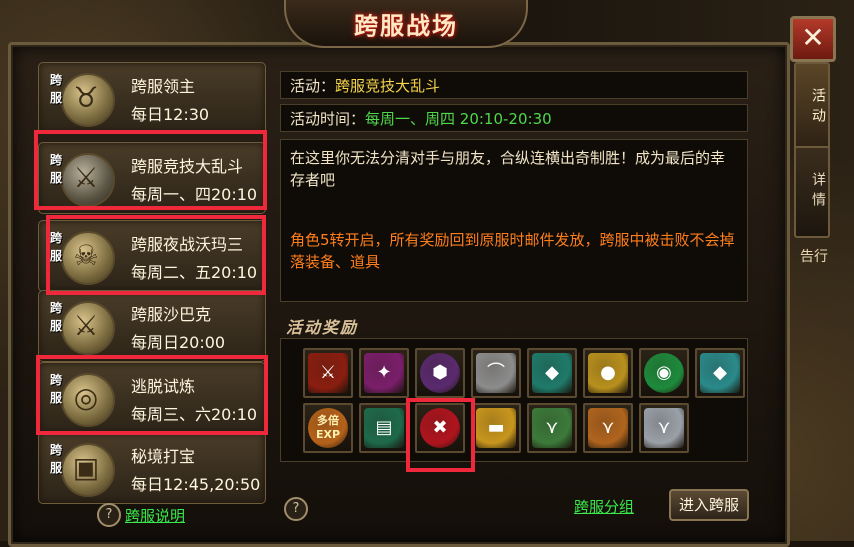 This screenshot has height=547, width=854. What do you see at coordinates (496, 373) in the screenshot?
I see `silver-ingot-icon: ⌒` at bounding box center [496, 373].